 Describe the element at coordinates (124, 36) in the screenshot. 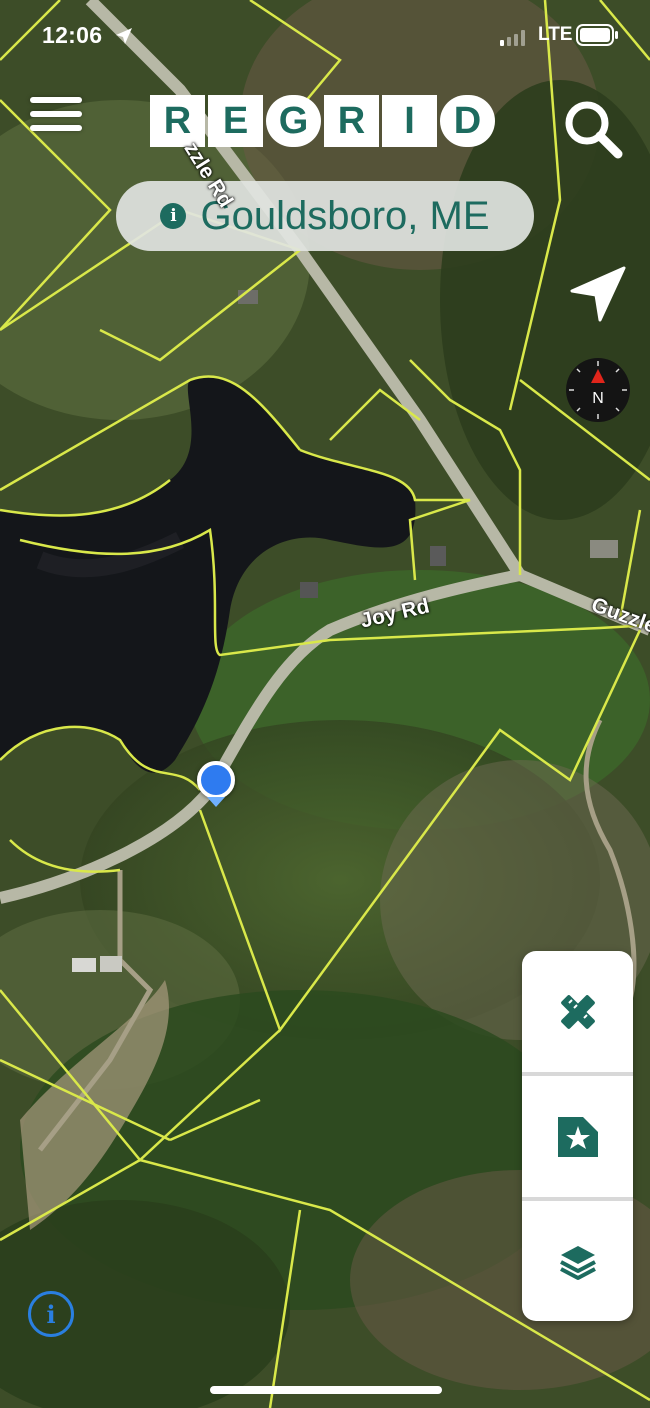

I see `location-services-icon` at that location.